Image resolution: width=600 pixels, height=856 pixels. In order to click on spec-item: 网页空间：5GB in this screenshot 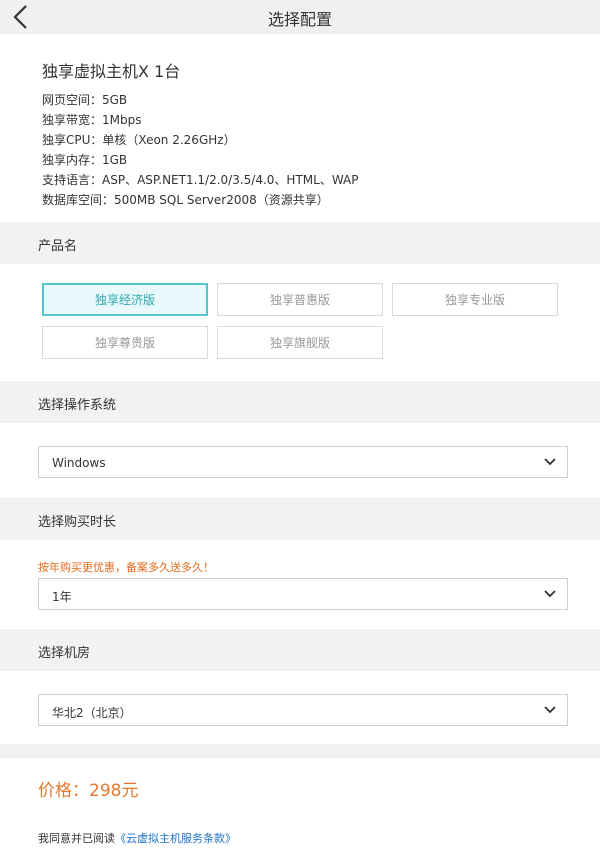, I will do `click(85, 100)`.